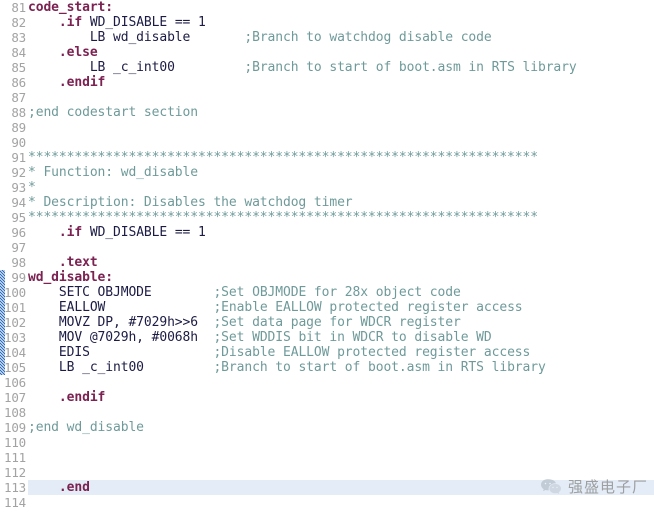 This screenshot has height=515, width=654. Describe the element at coordinates (70, 22) in the screenshot. I see `token-directive: .if` at that location.